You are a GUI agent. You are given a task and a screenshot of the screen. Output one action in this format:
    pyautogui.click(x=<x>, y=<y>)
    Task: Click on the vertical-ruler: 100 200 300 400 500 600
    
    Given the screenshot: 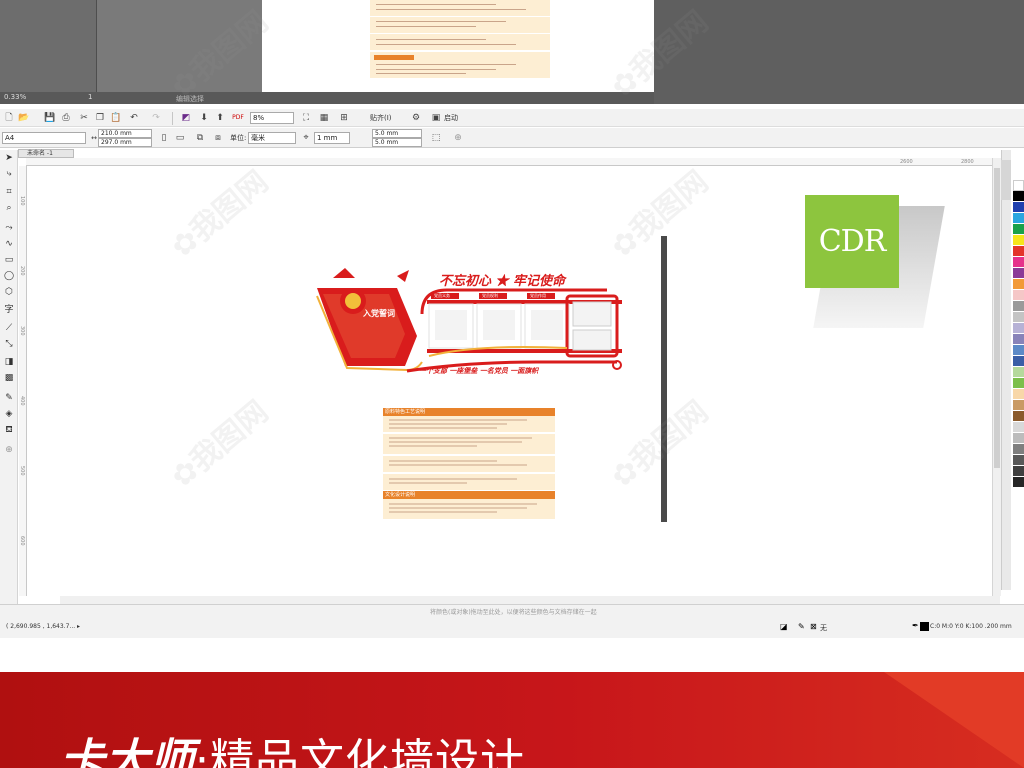 What is the action you would take?
    pyautogui.click(x=23, y=381)
    